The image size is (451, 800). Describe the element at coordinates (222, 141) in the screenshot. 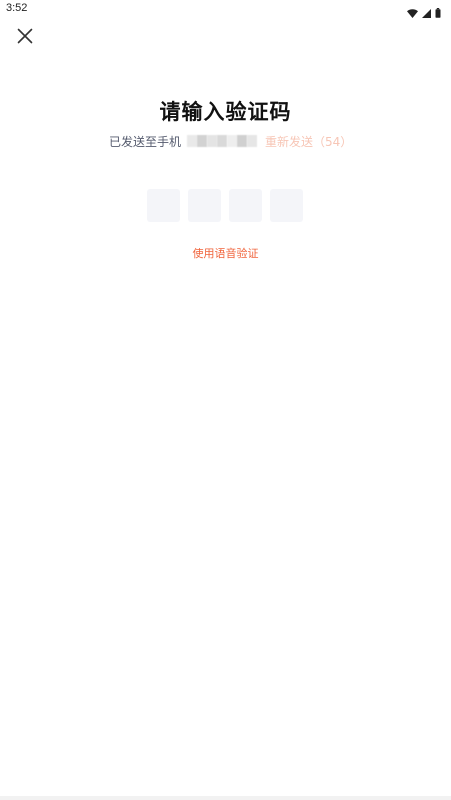

I see `phone-number-blurred` at that location.